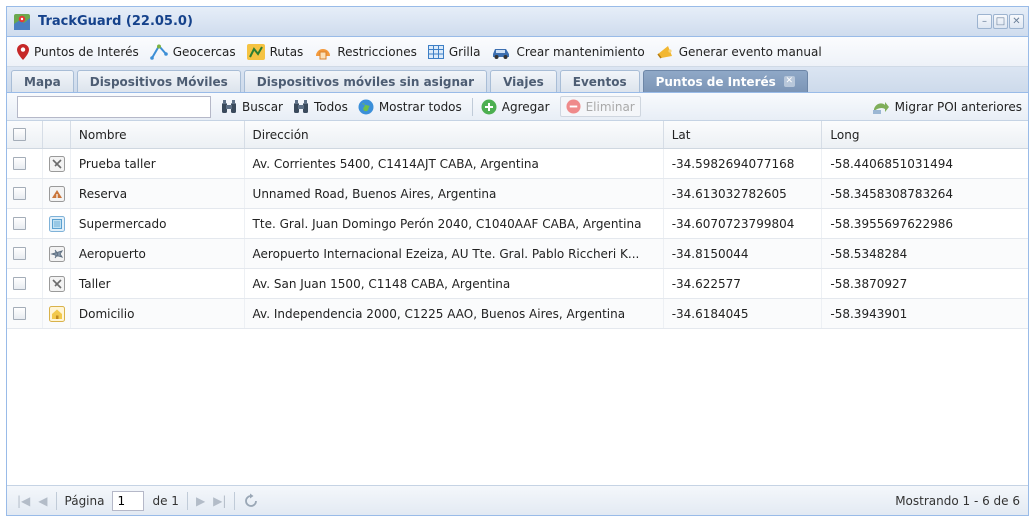 This screenshot has width=1035, height=522. I want to click on globe-icon, so click(366, 106).